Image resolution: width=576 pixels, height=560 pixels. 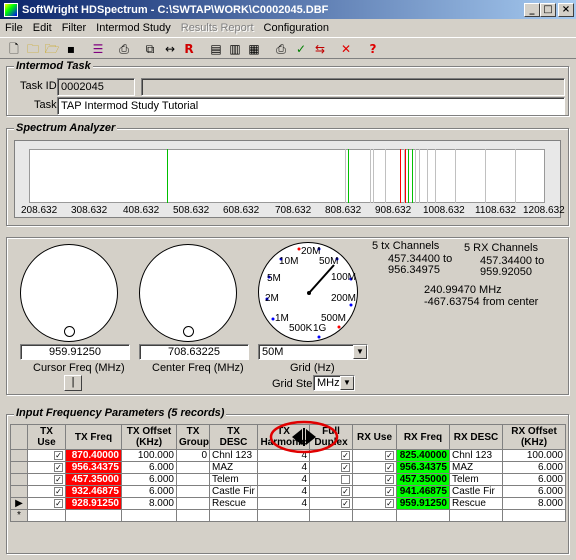 What do you see at coordinates (423, 467) in the screenshot?
I see `rx-freq-cell: 956.34375` at bounding box center [423, 467].